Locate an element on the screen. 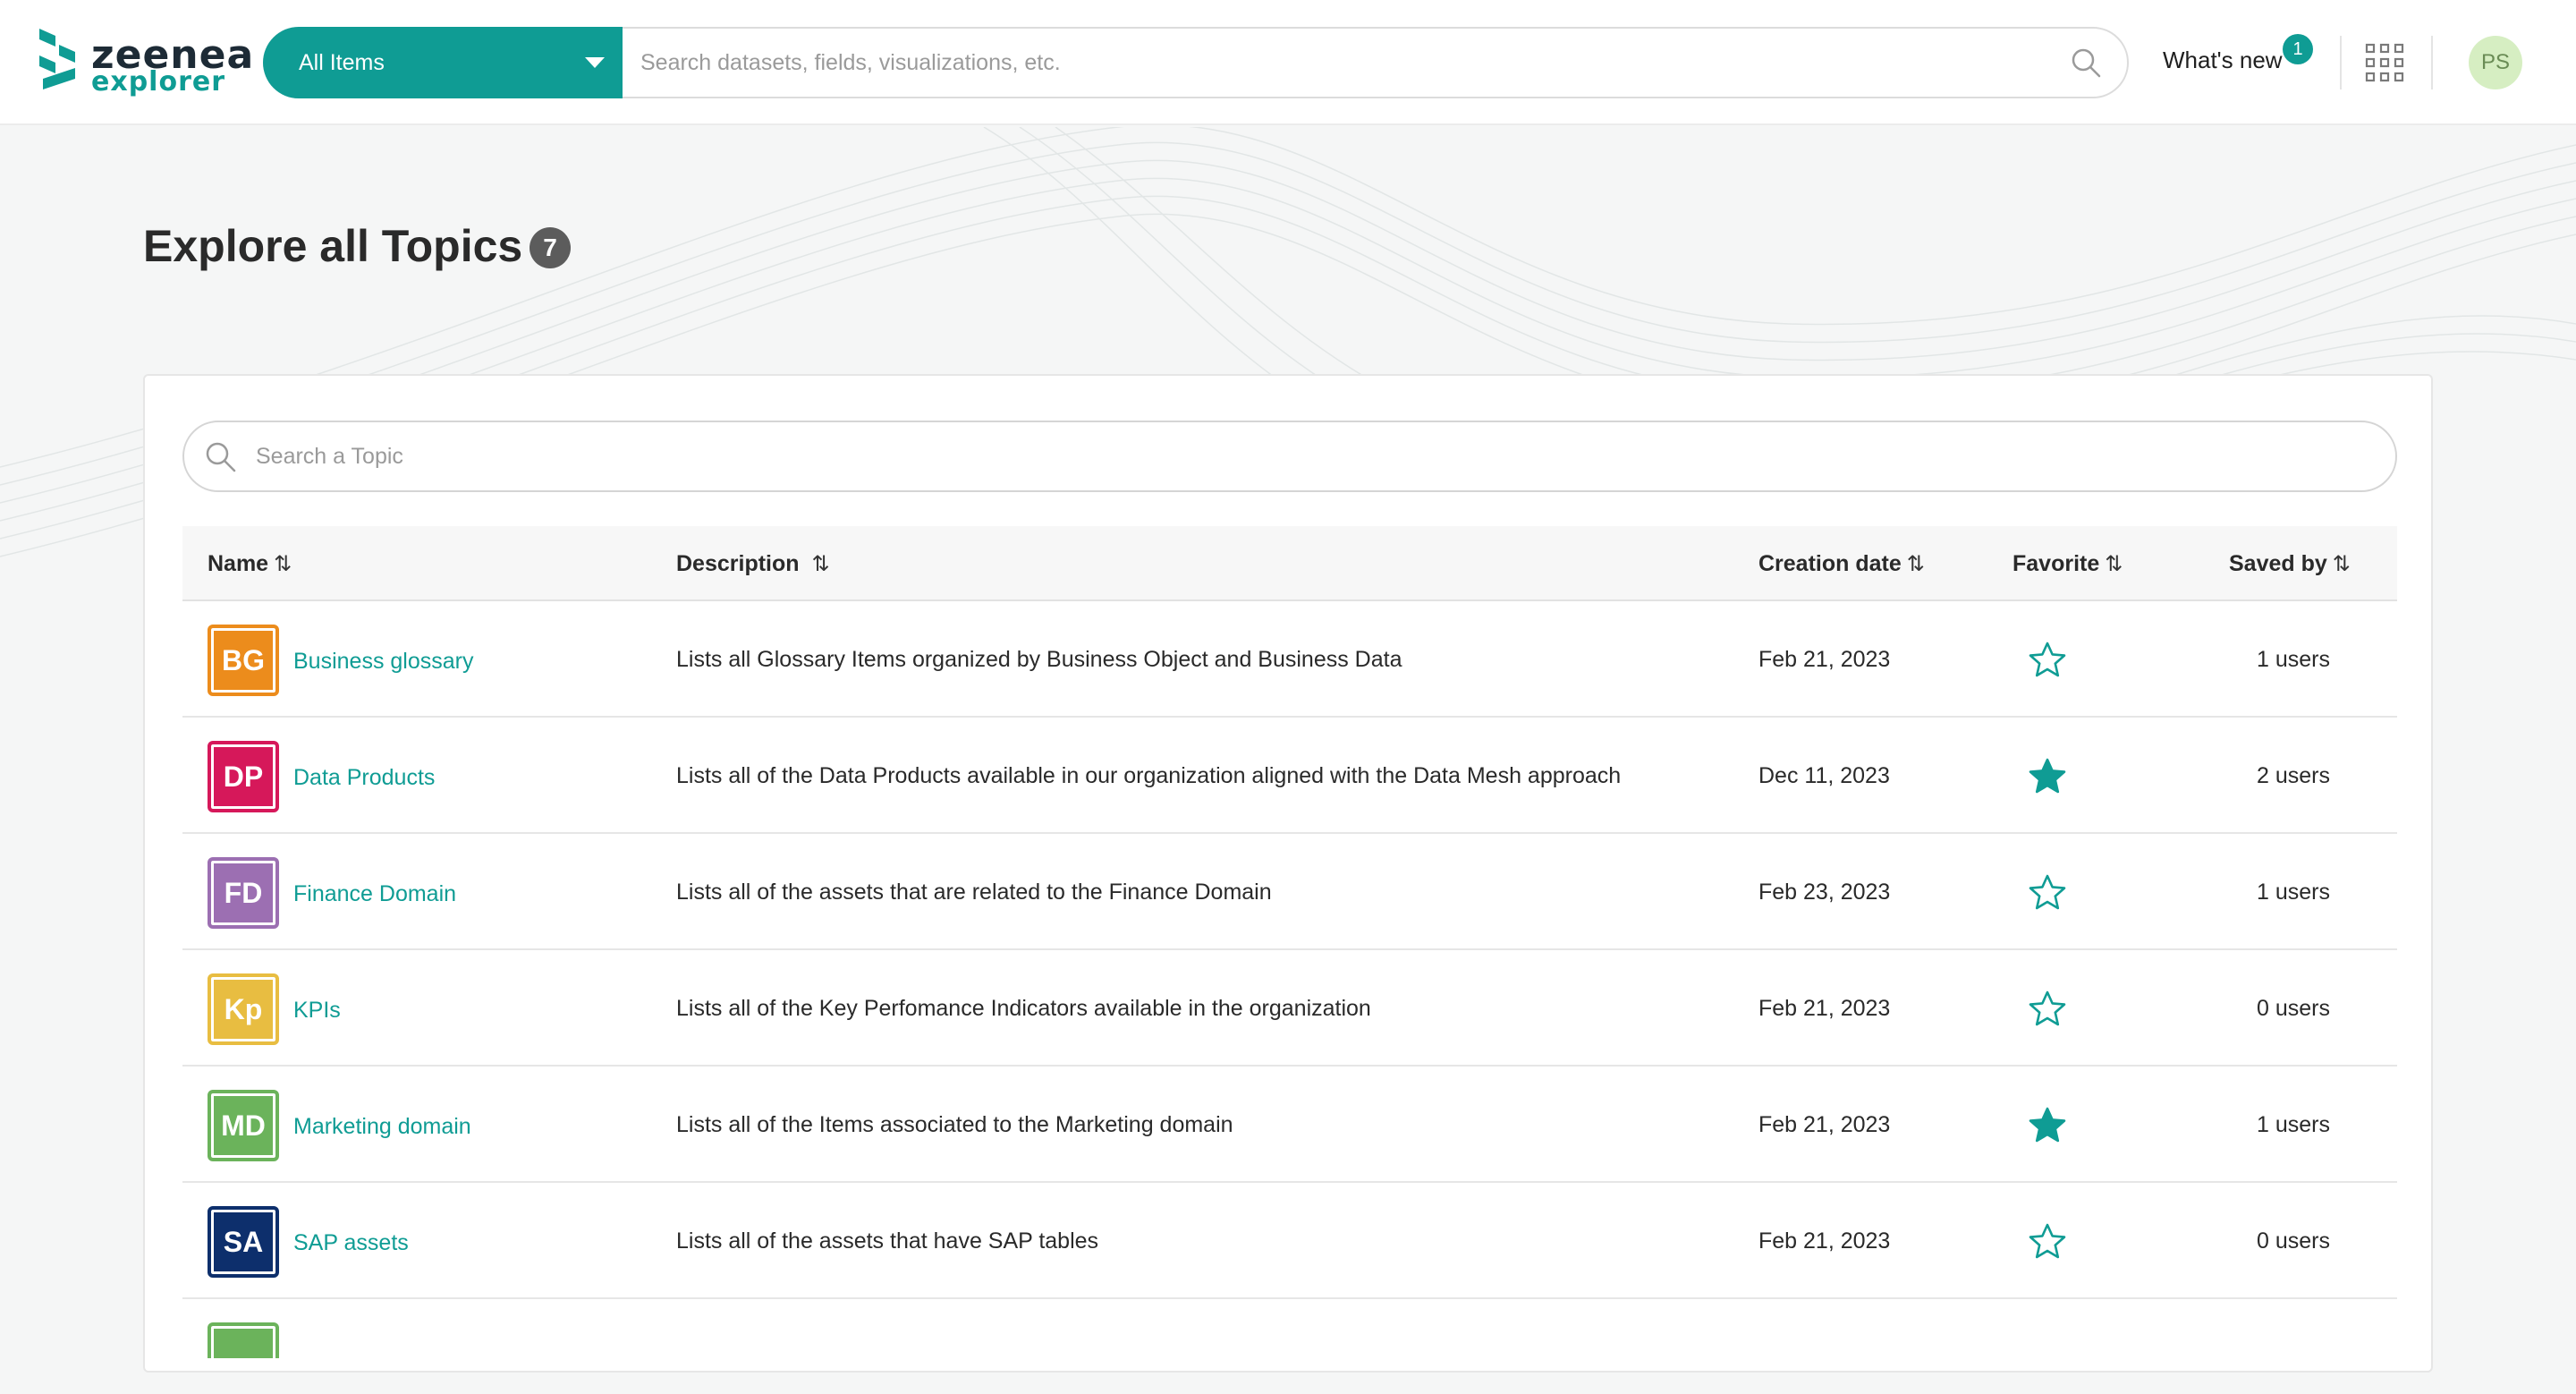 Image resolution: width=2576 pixels, height=1394 pixels. column-header-favorite: Favorite ⇅ is located at coordinates (2067, 563).